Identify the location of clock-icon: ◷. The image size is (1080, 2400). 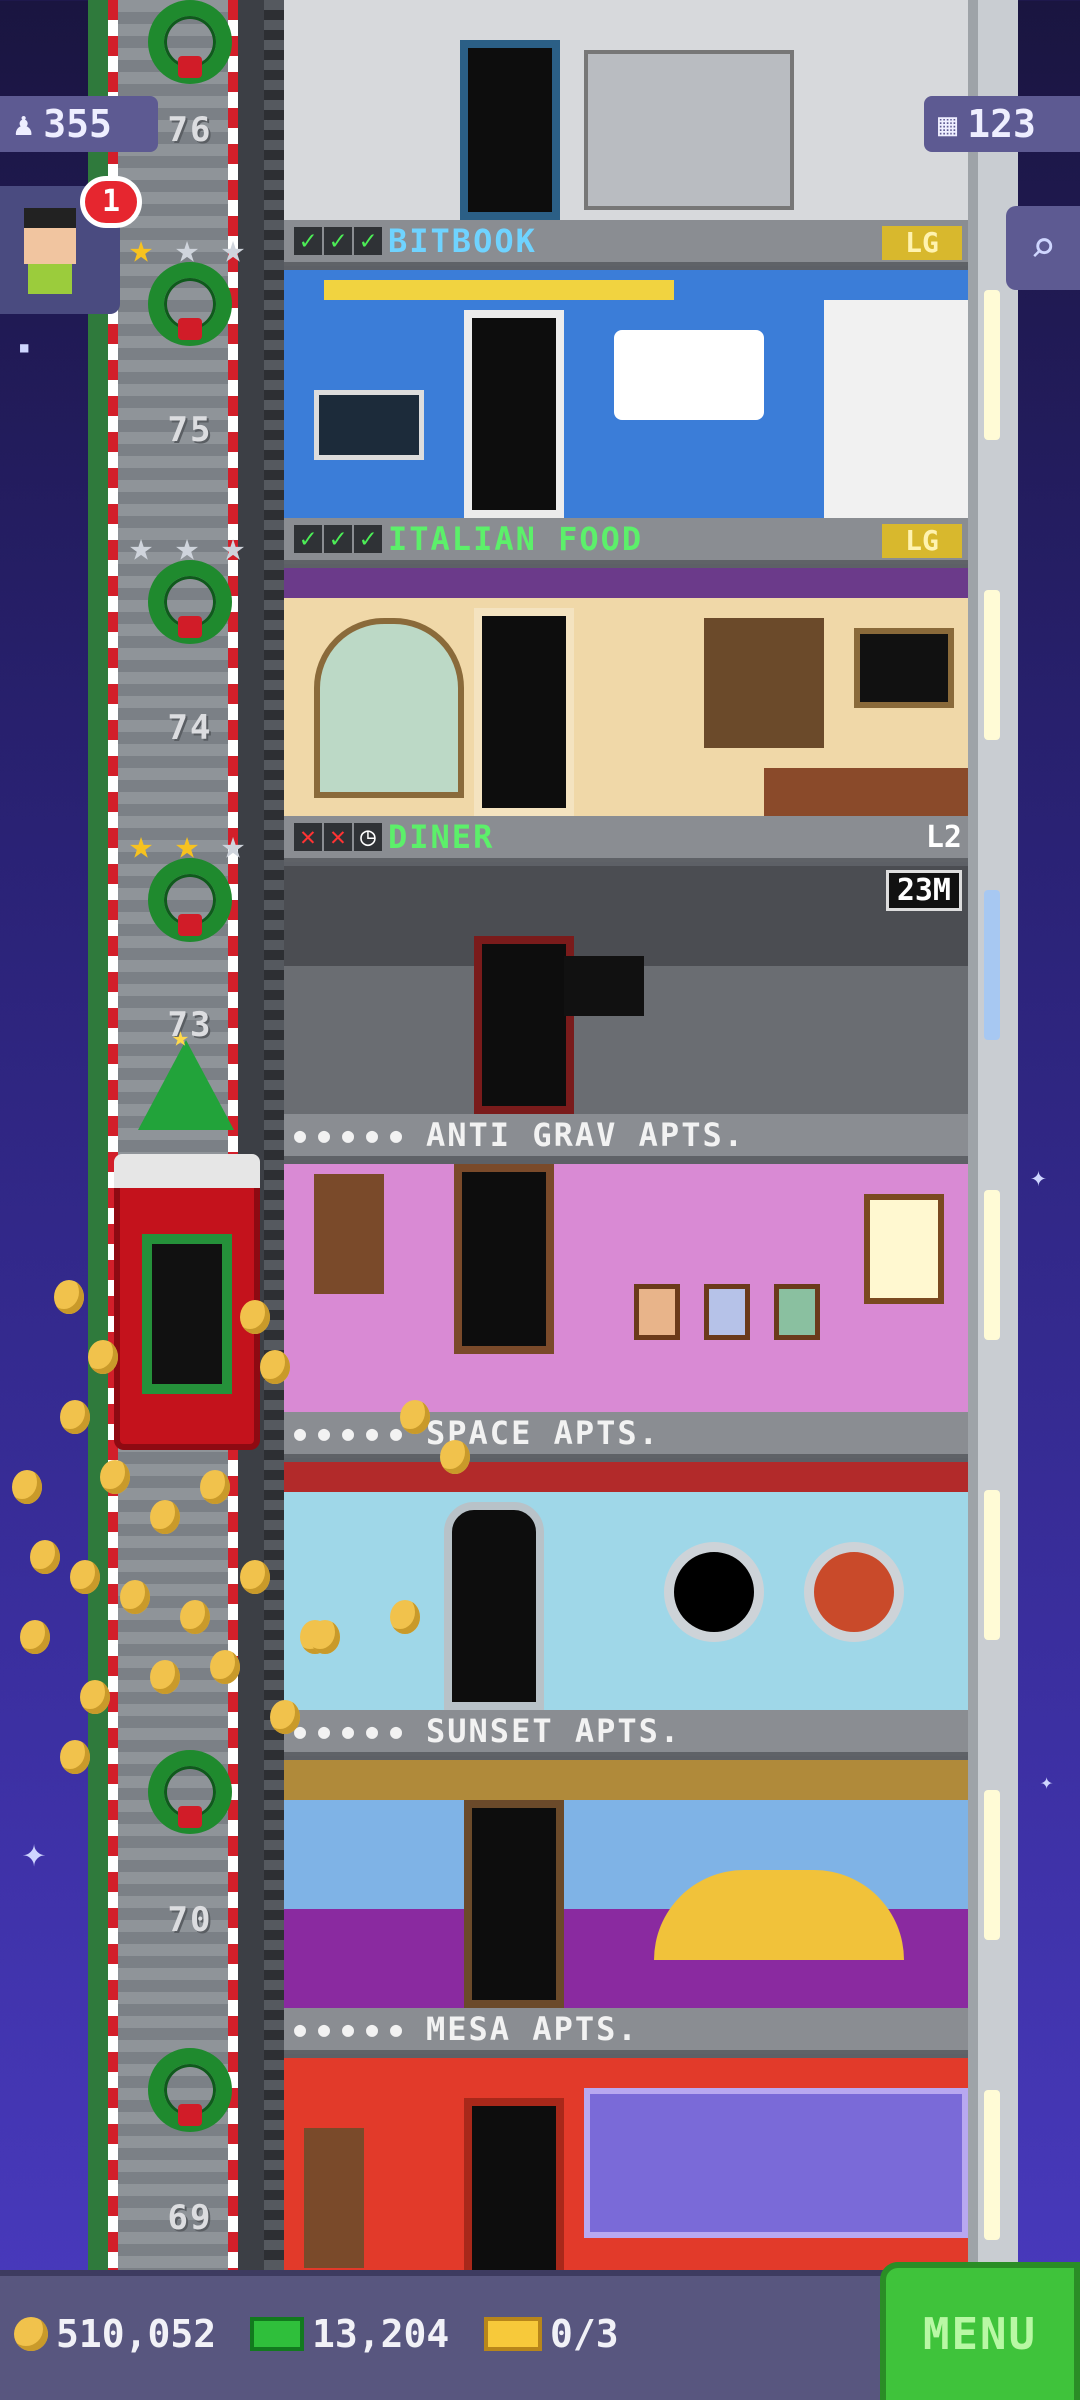
(368, 837).